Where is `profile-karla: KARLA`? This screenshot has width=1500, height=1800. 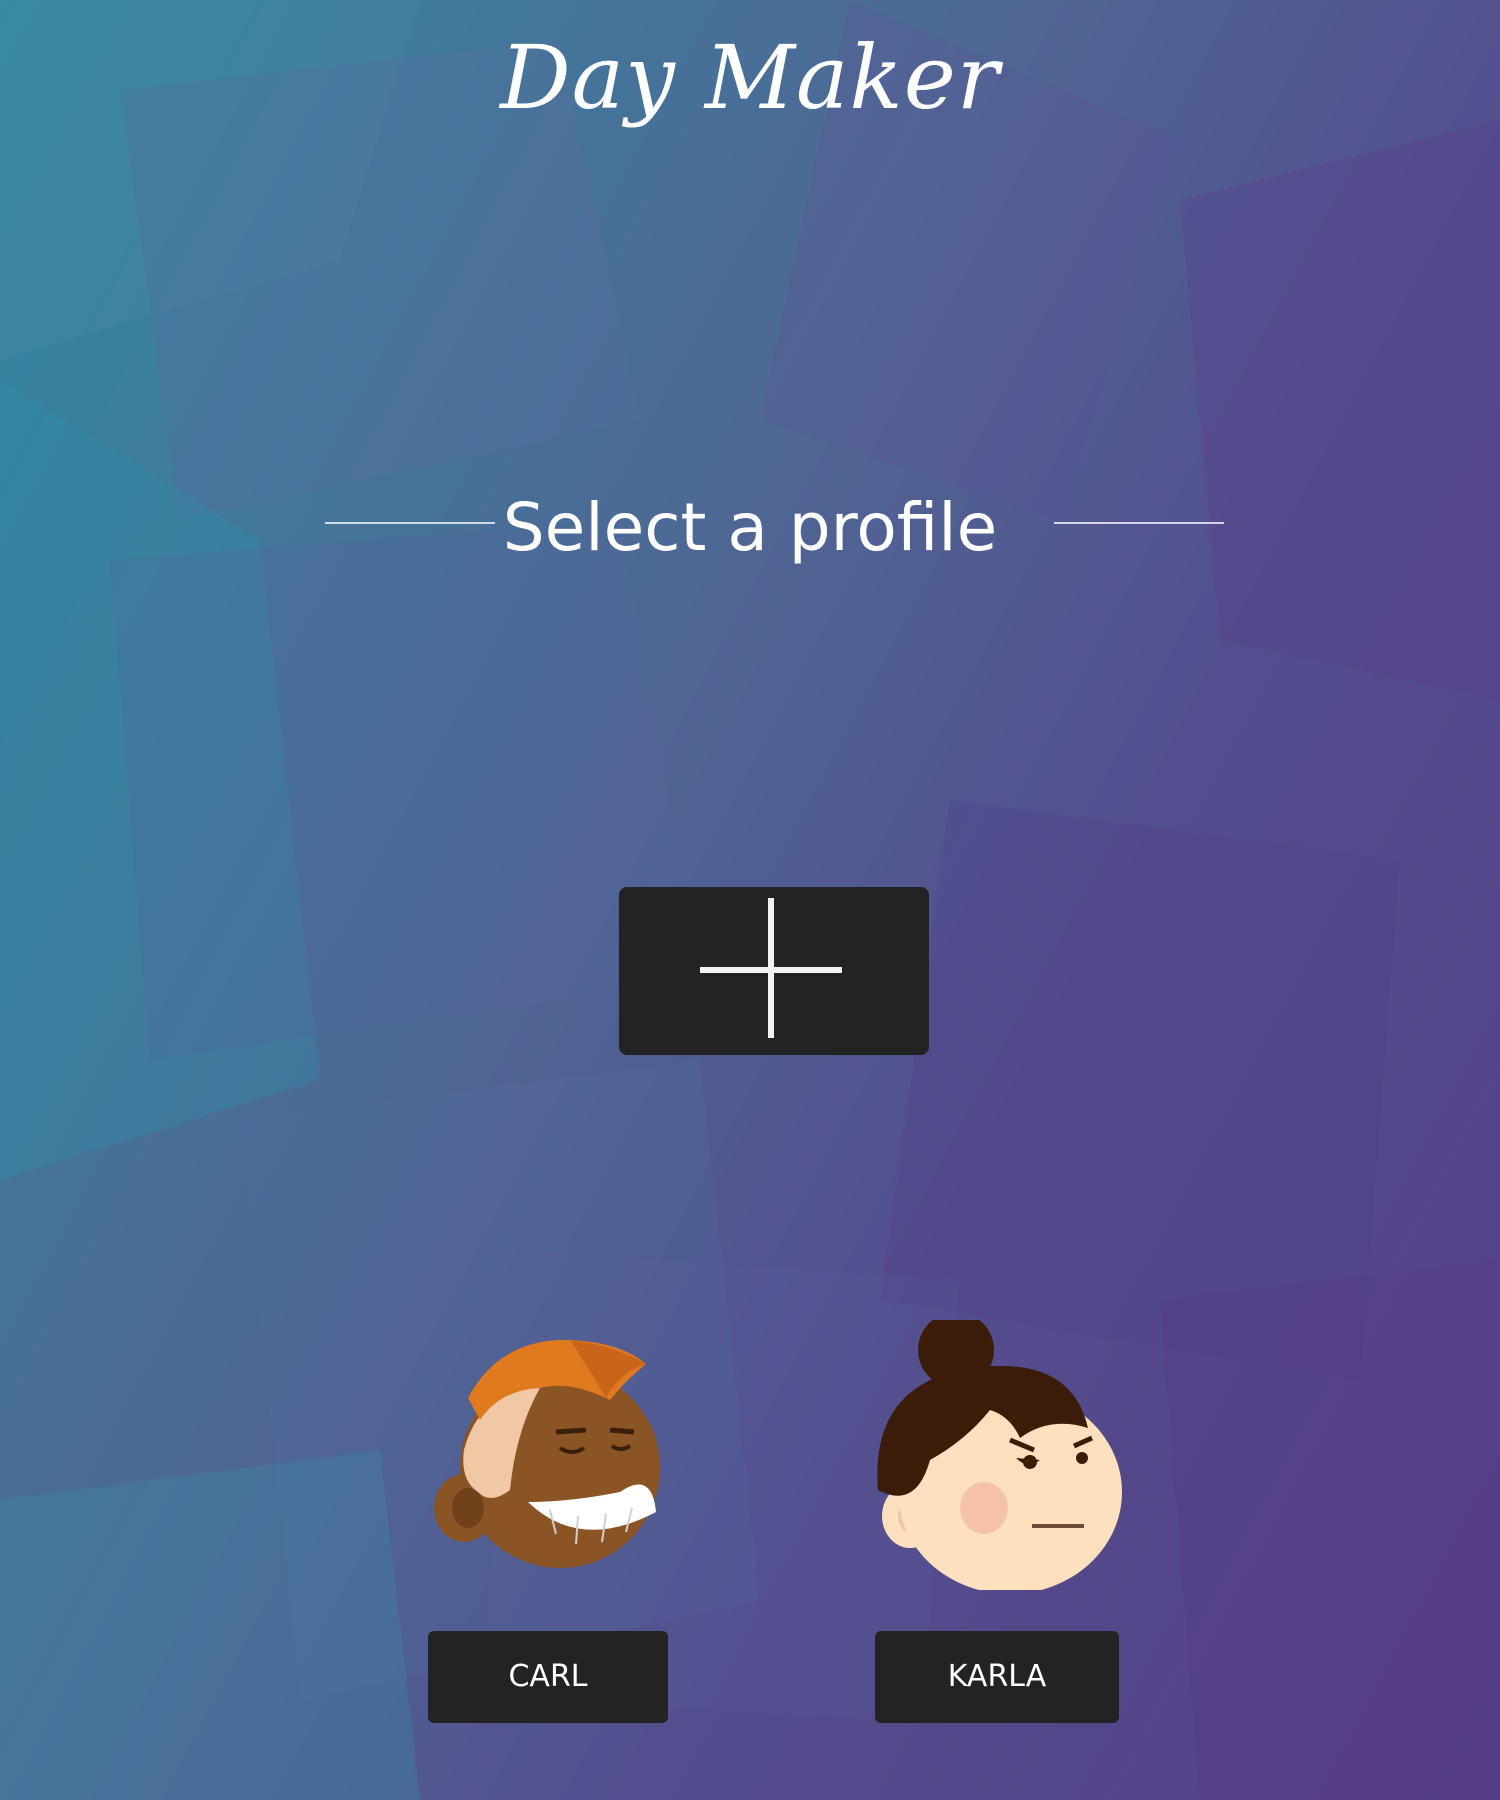 profile-karla: KARLA is located at coordinates (1000, 1525).